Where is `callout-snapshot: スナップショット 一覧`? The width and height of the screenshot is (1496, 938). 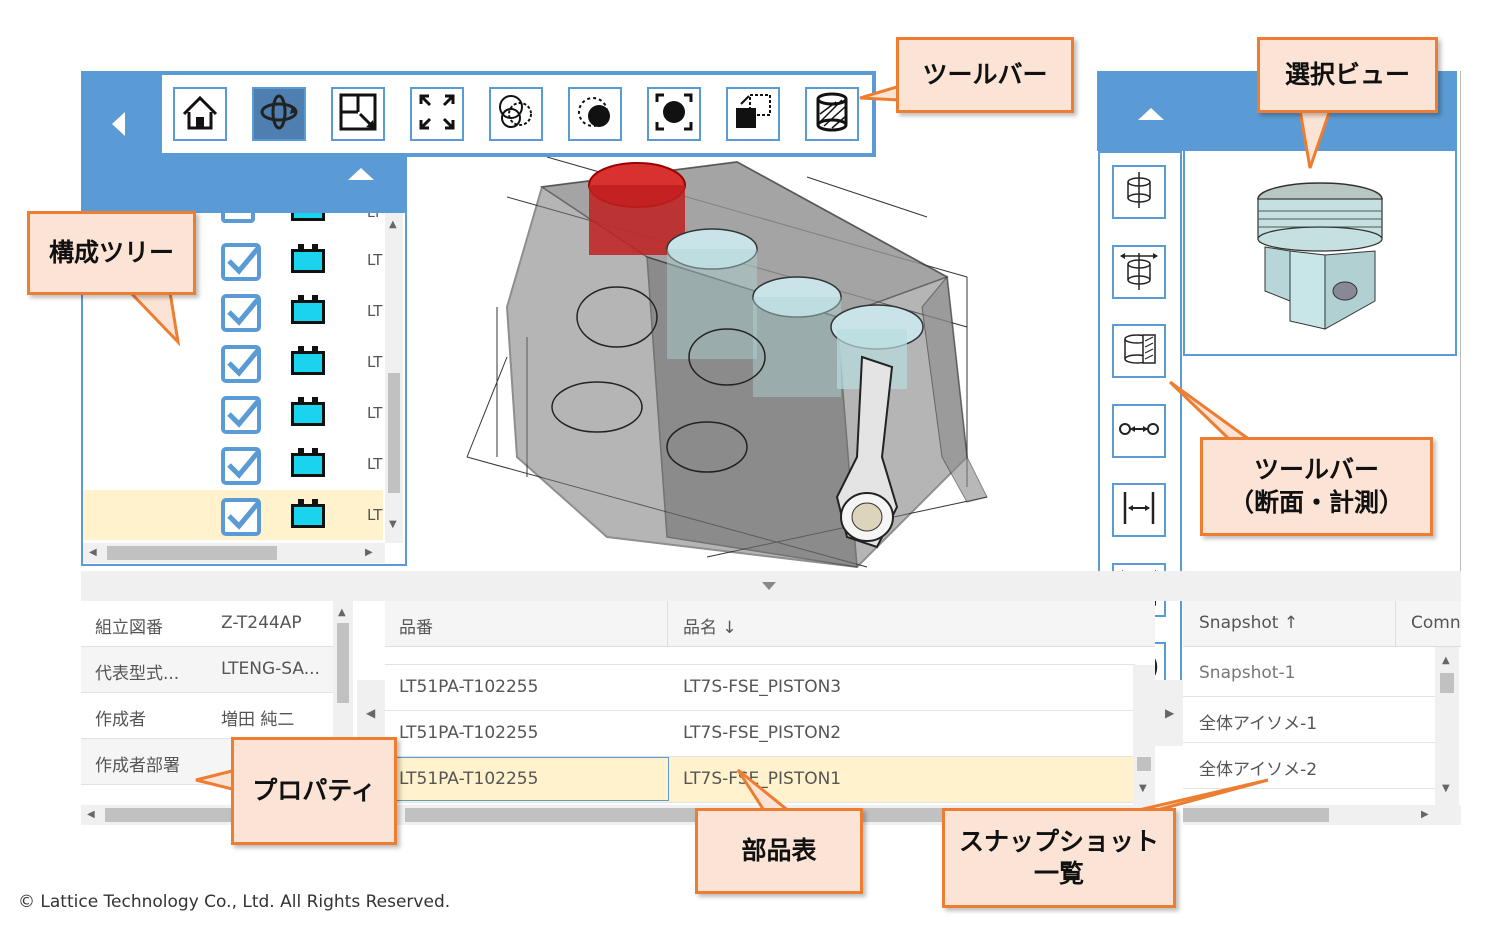
callout-snapshot: スナップショット 一覧 is located at coordinates (1059, 858).